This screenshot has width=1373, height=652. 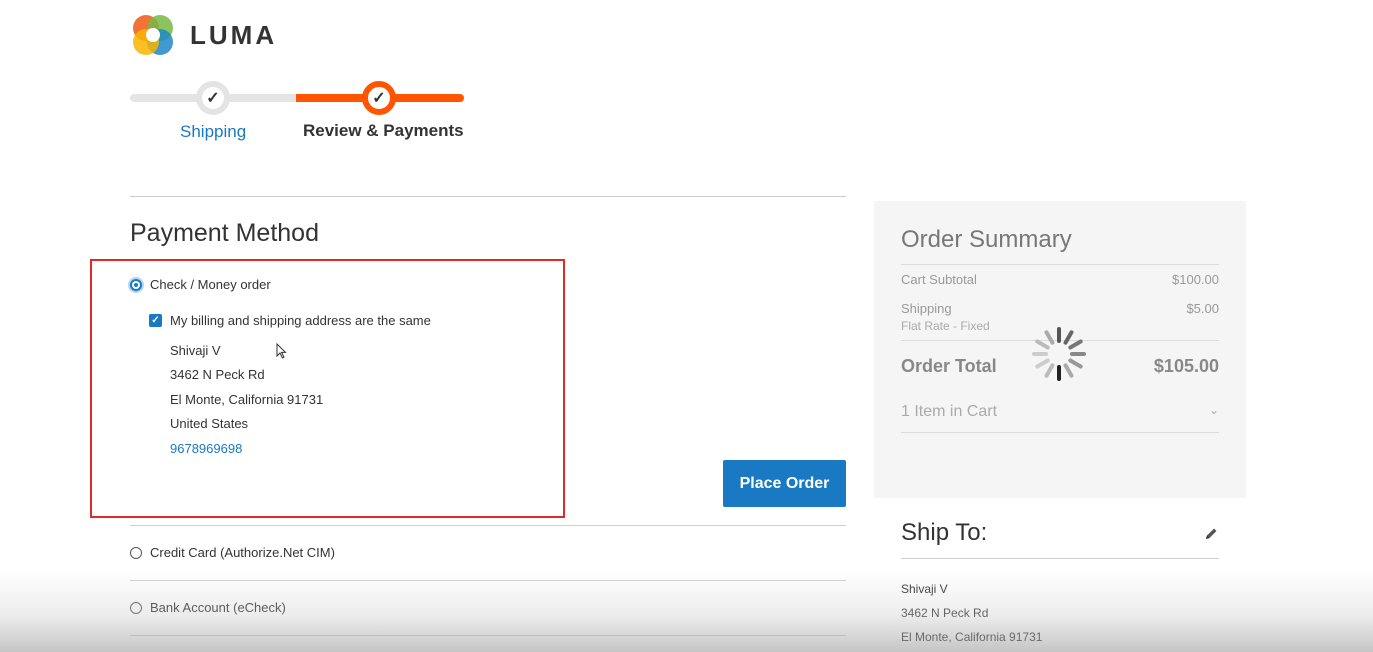 What do you see at coordinates (300, 113) in the screenshot?
I see `checkout-progress: ✓ ✓ Shipping Review & Payments` at bounding box center [300, 113].